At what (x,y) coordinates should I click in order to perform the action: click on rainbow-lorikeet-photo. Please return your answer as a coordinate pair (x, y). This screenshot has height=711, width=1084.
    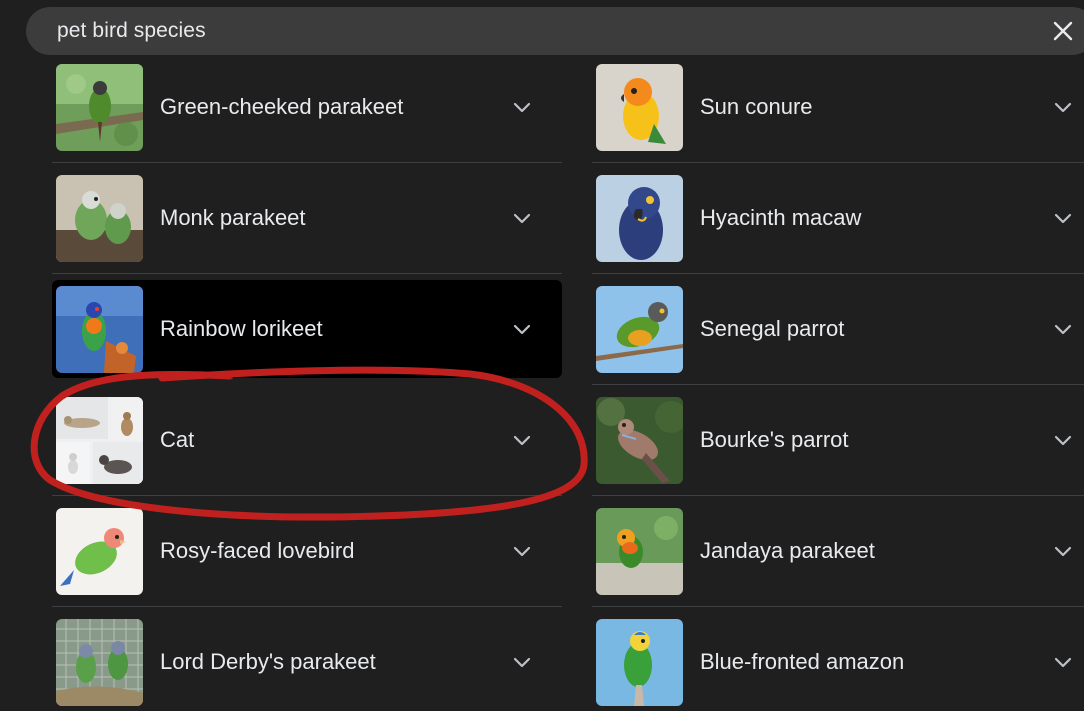
    Looking at the image, I should click on (99, 329).